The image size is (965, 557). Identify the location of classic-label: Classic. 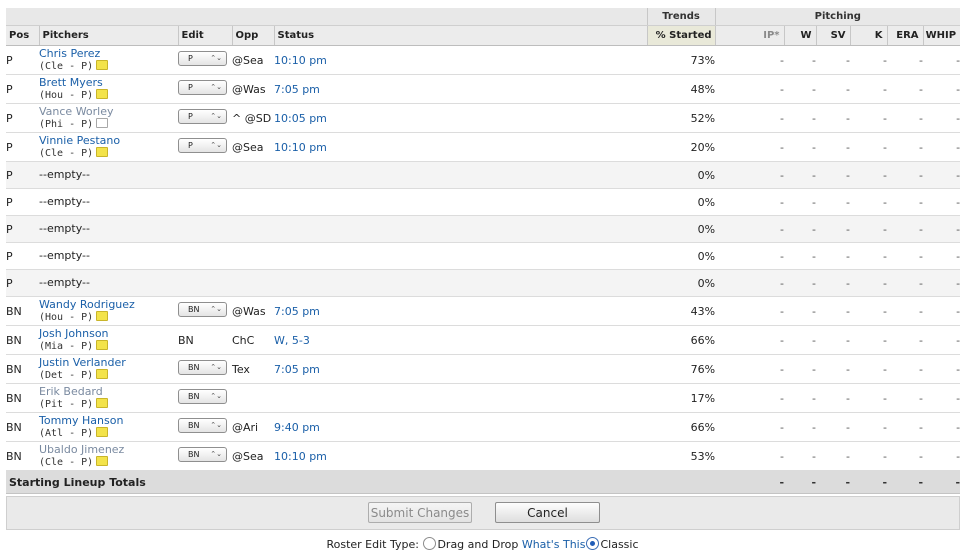
(619, 544).